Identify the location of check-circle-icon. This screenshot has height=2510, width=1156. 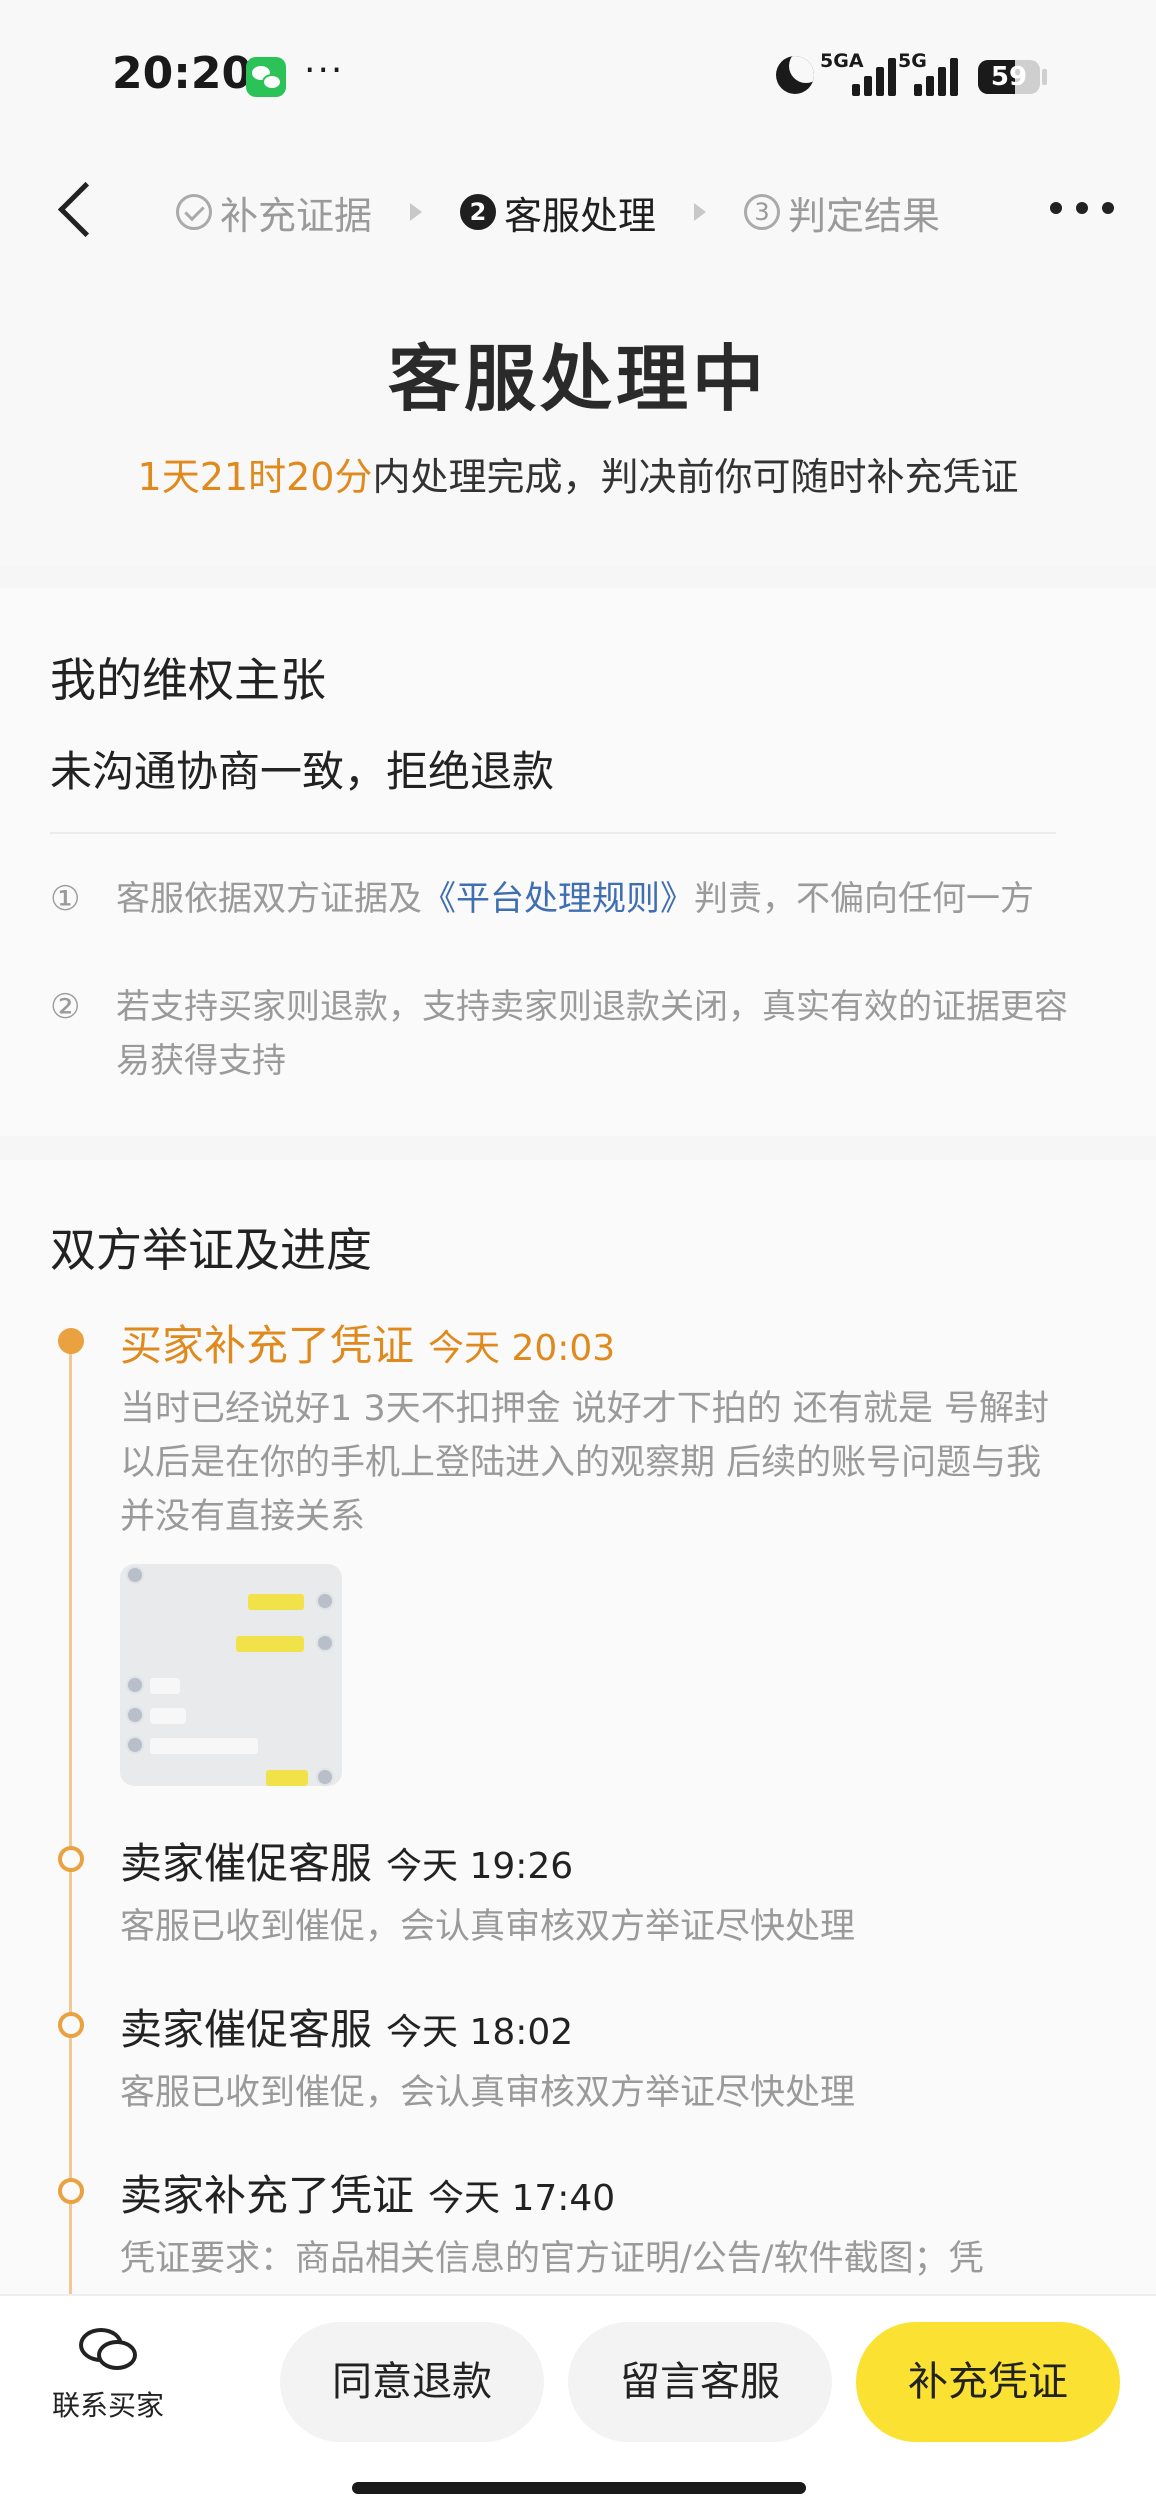
(194, 212).